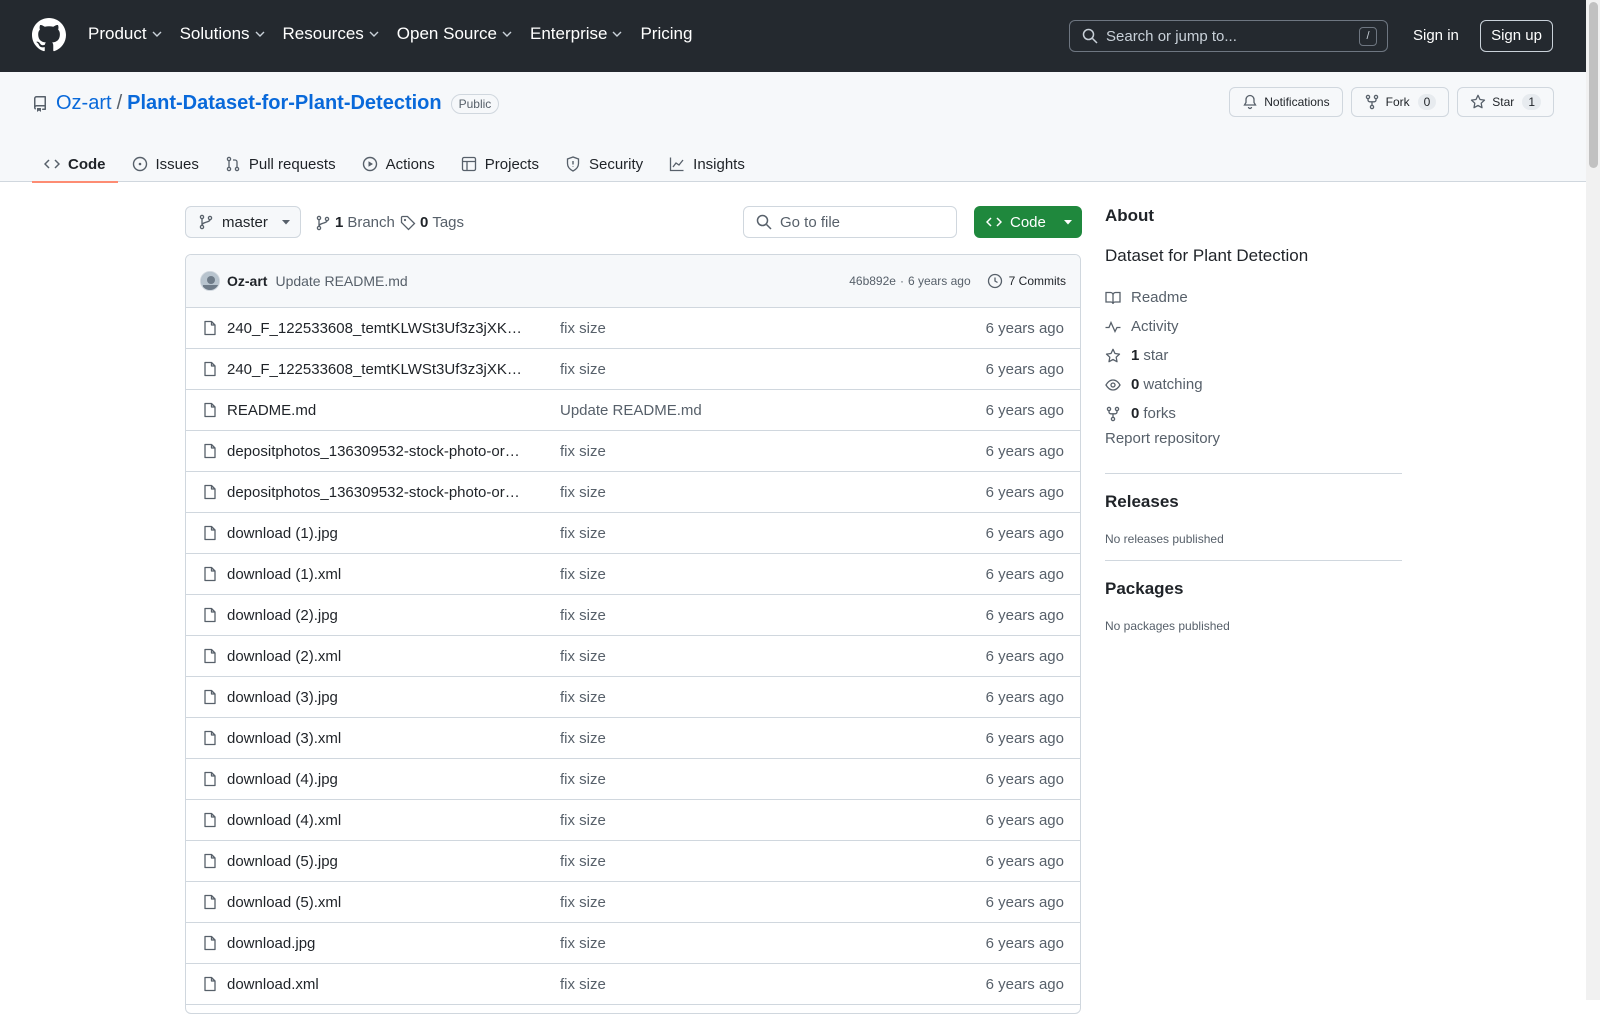 The height and width of the screenshot is (1014, 1600). What do you see at coordinates (1286, 102) in the screenshot?
I see `notifications-button: Notifications` at bounding box center [1286, 102].